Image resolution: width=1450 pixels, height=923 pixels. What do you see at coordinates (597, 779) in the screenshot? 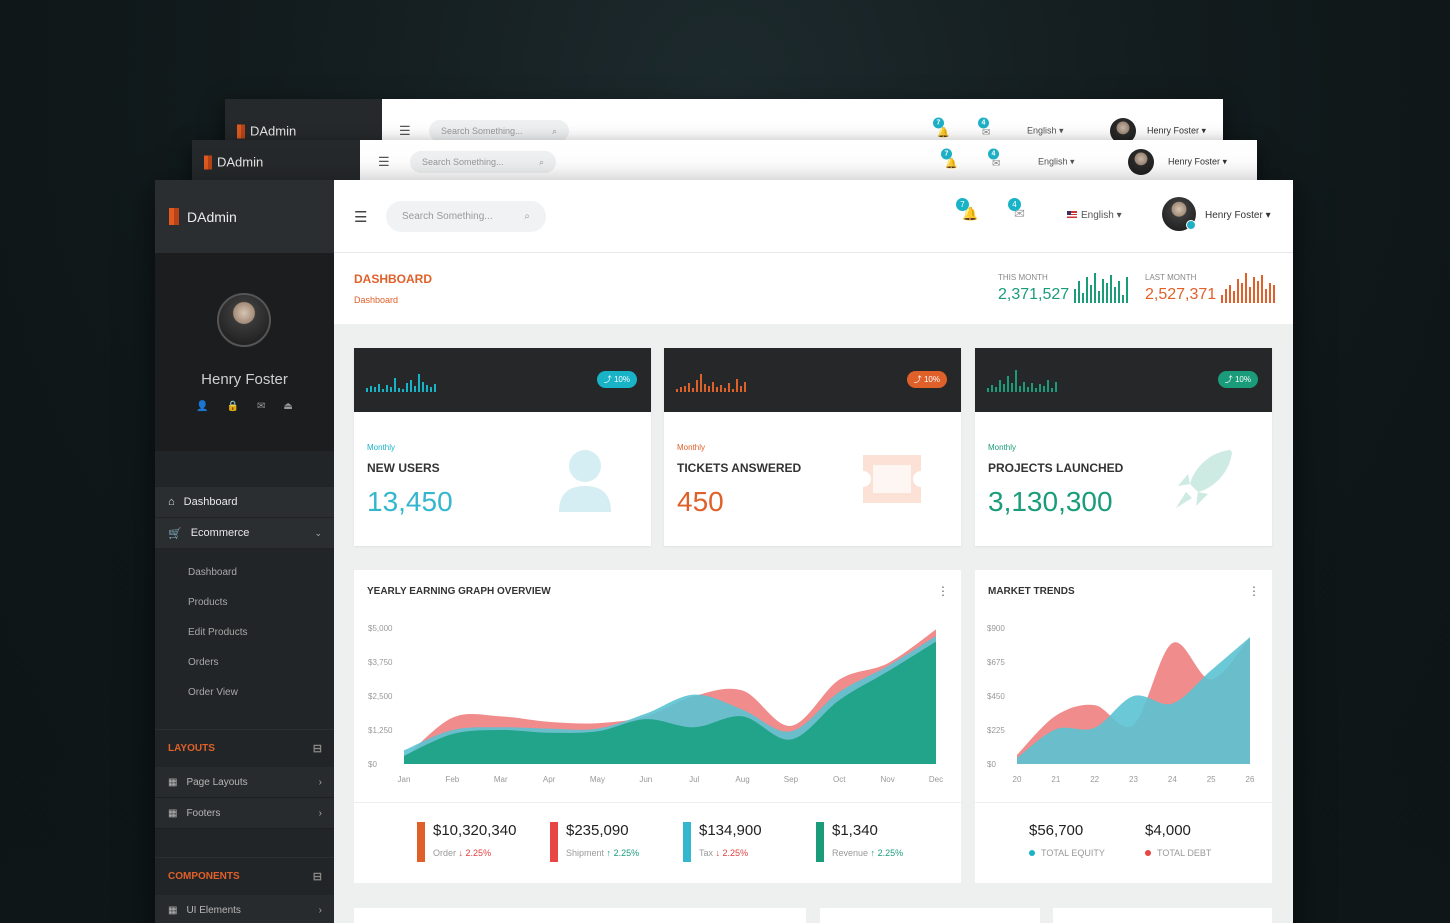
I see `x-tick-label: May` at bounding box center [597, 779].